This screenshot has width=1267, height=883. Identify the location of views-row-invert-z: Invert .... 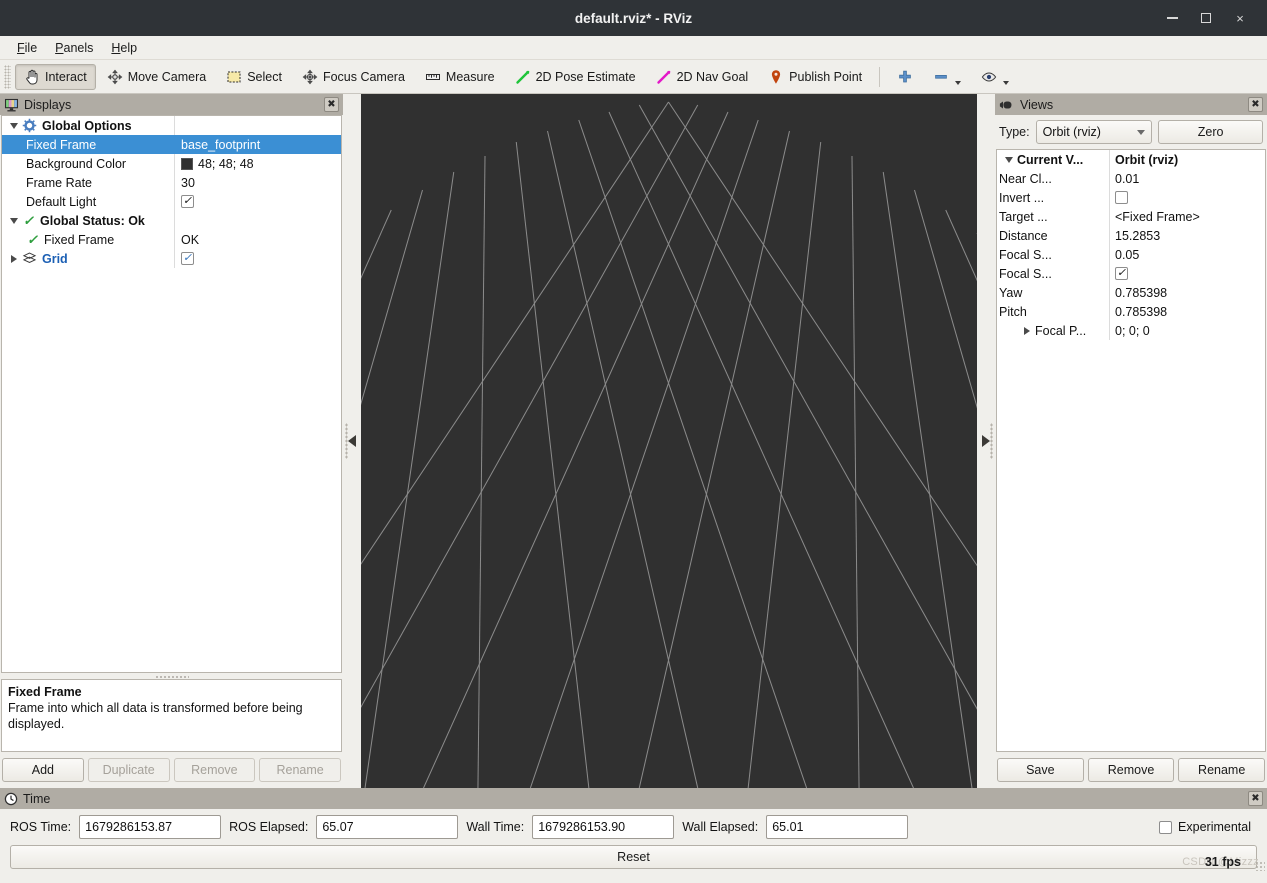
(1131, 197).